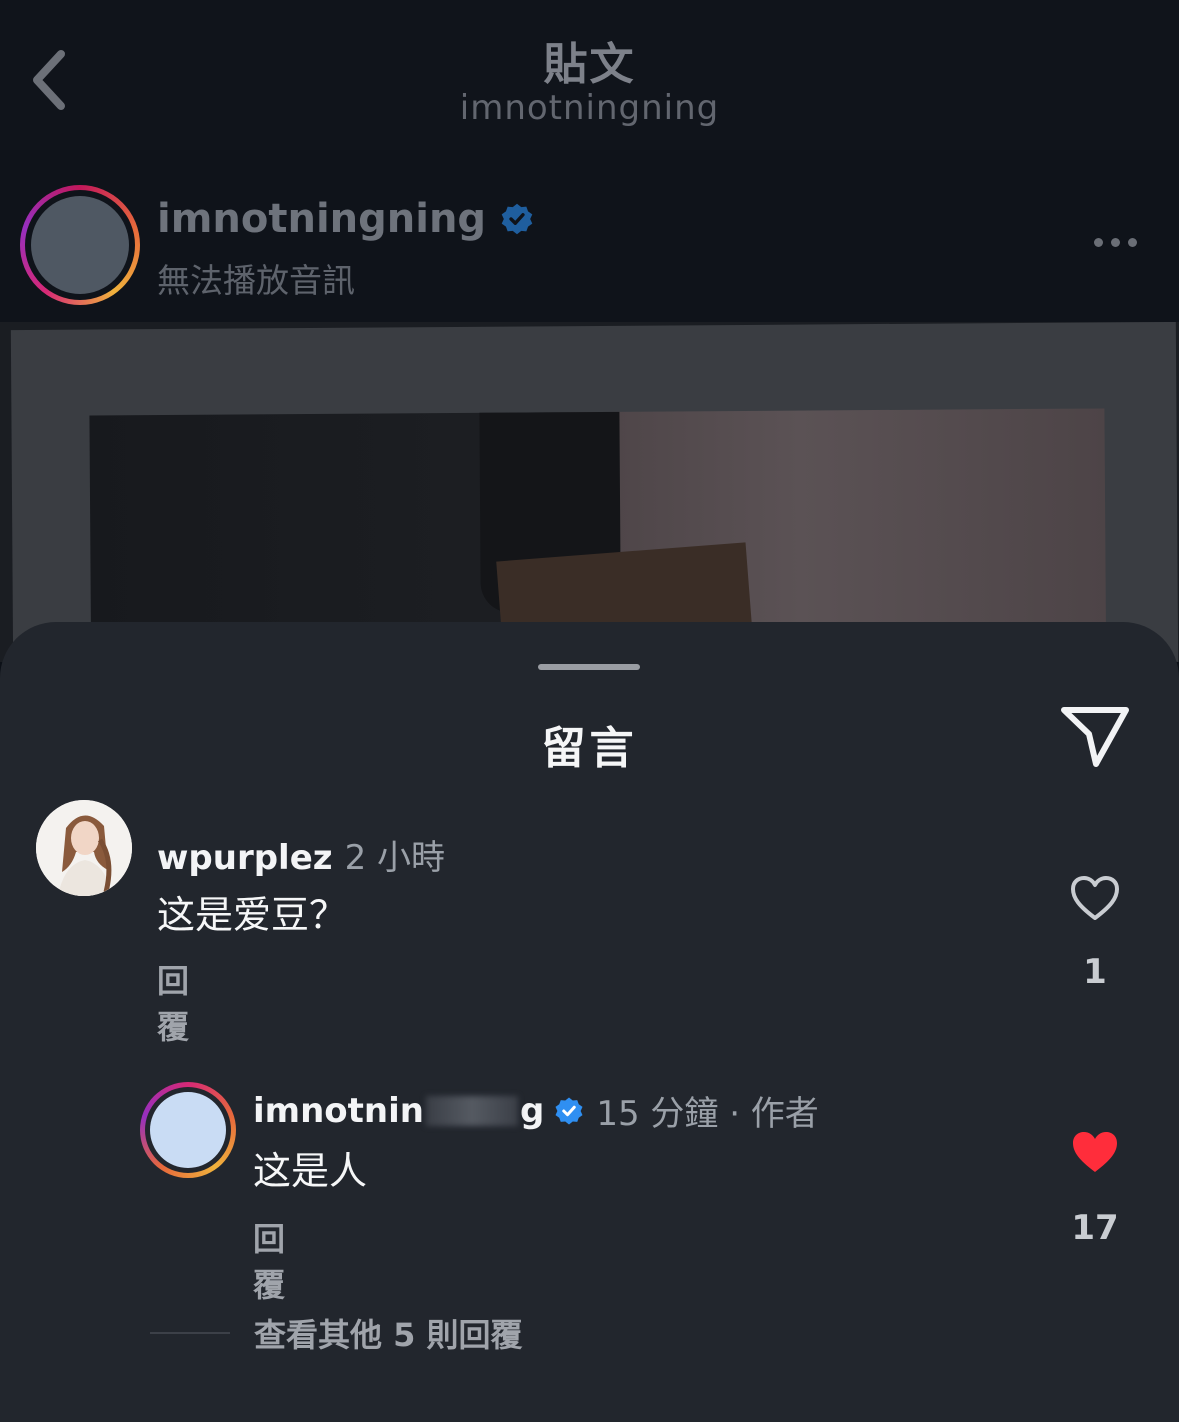  I want to click on post-header: imnotningning 無法播放音訊, so click(589, 236).